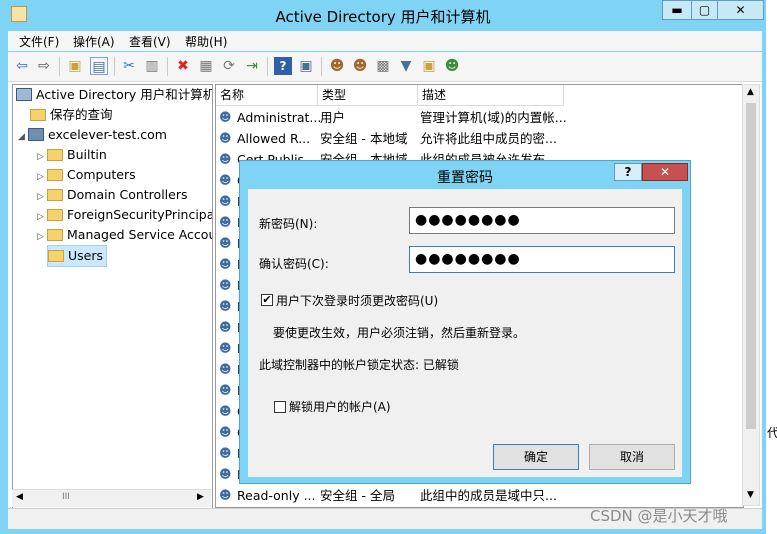 This screenshot has width=777, height=534. What do you see at coordinates (114, 95) in the screenshot?
I see `tree-root: Active Directory 用户和计算机` at bounding box center [114, 95].